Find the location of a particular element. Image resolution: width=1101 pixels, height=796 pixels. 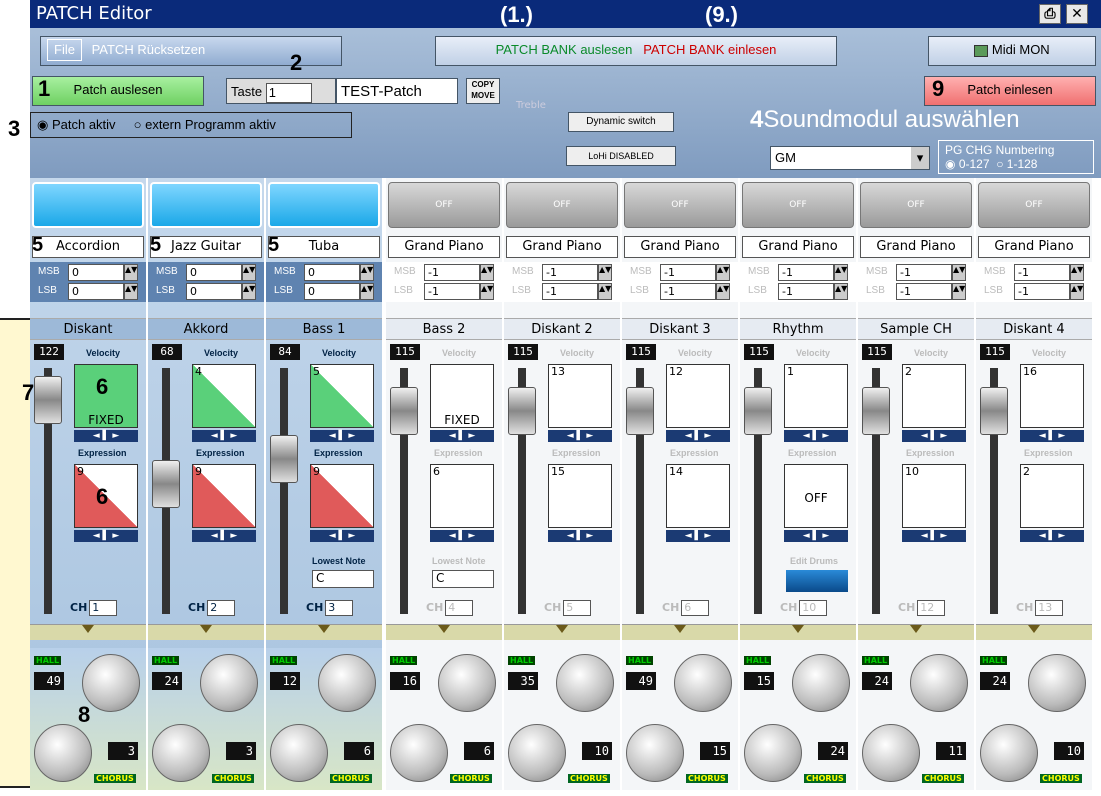

patch-bank-write-button: PATCH BANK einlesen is located at coordinates (709, 49).